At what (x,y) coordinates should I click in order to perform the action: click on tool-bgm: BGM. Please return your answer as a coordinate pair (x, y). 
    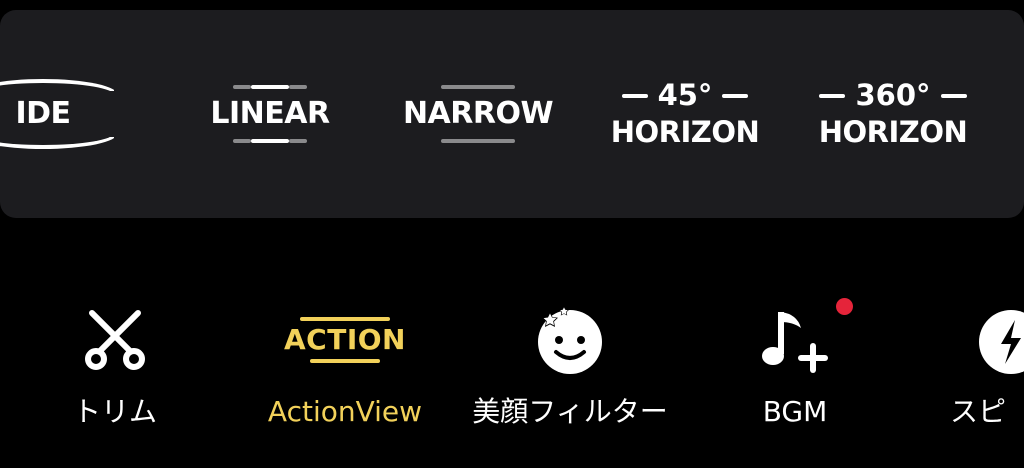
    Looking at the image, I should click on (795, 364).